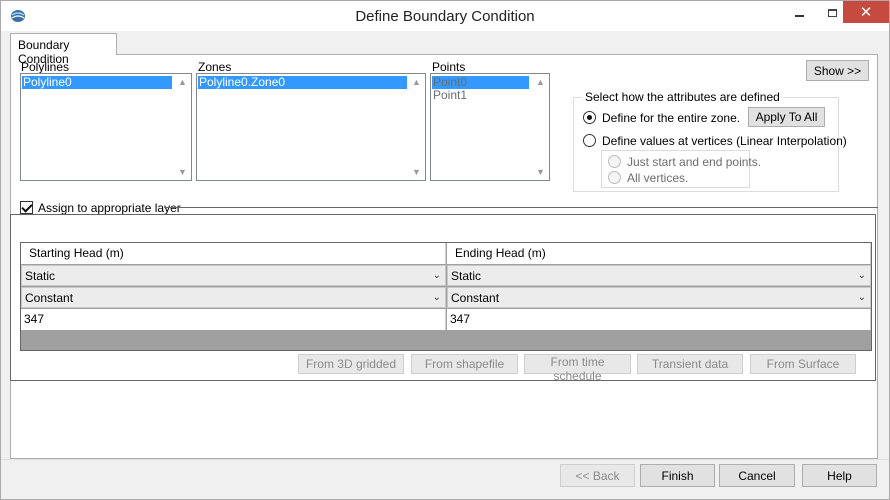 The height and width of the screenshot is (500, 890). What do you see at coordinates (109, 208) in the screenshot?
I see `assign-layer-label: Assign to appropriate layer` at bounding box center [109, 208].